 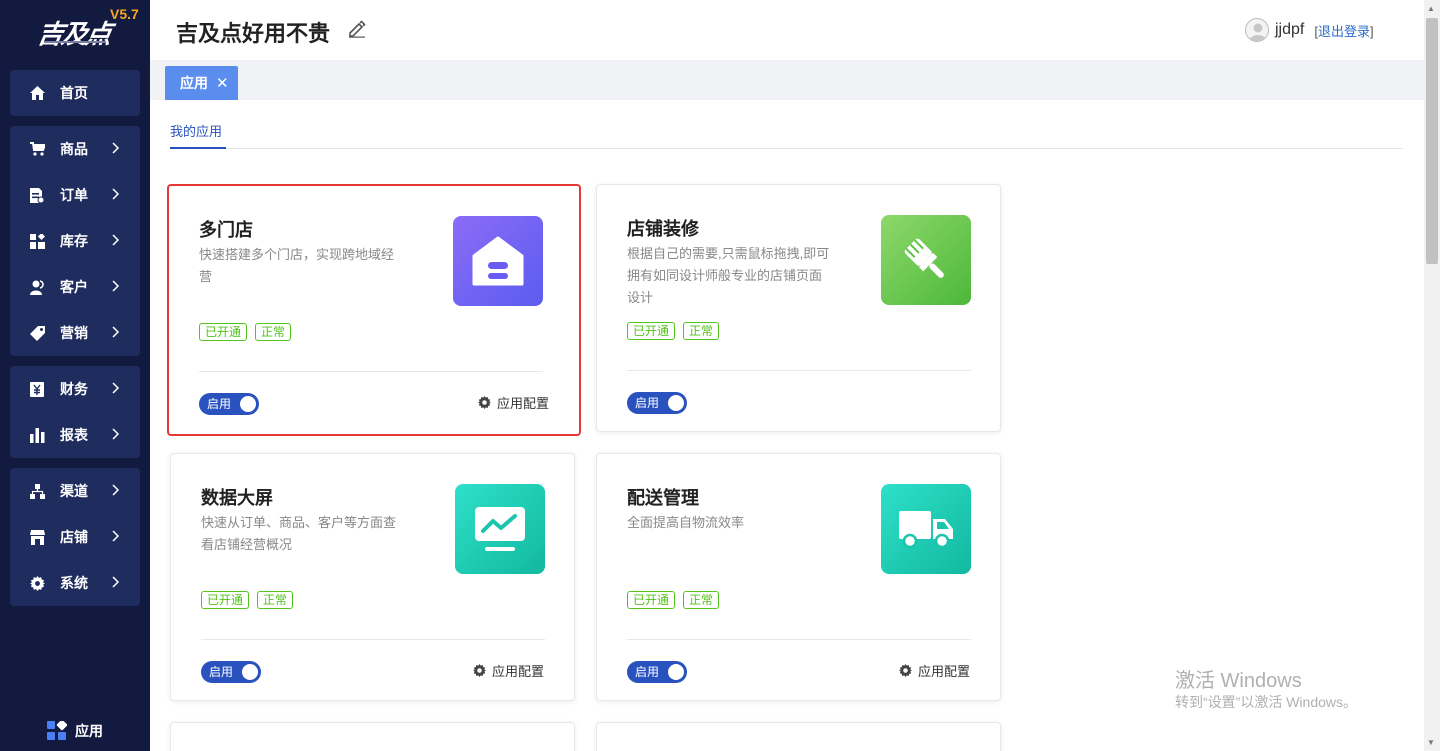 What do you see at coordinates (787, 30) in the screenshot?
I see `top-header: 吉及点好用不贵 jjdpf [退出登录]` at bounding box center [787, 30].